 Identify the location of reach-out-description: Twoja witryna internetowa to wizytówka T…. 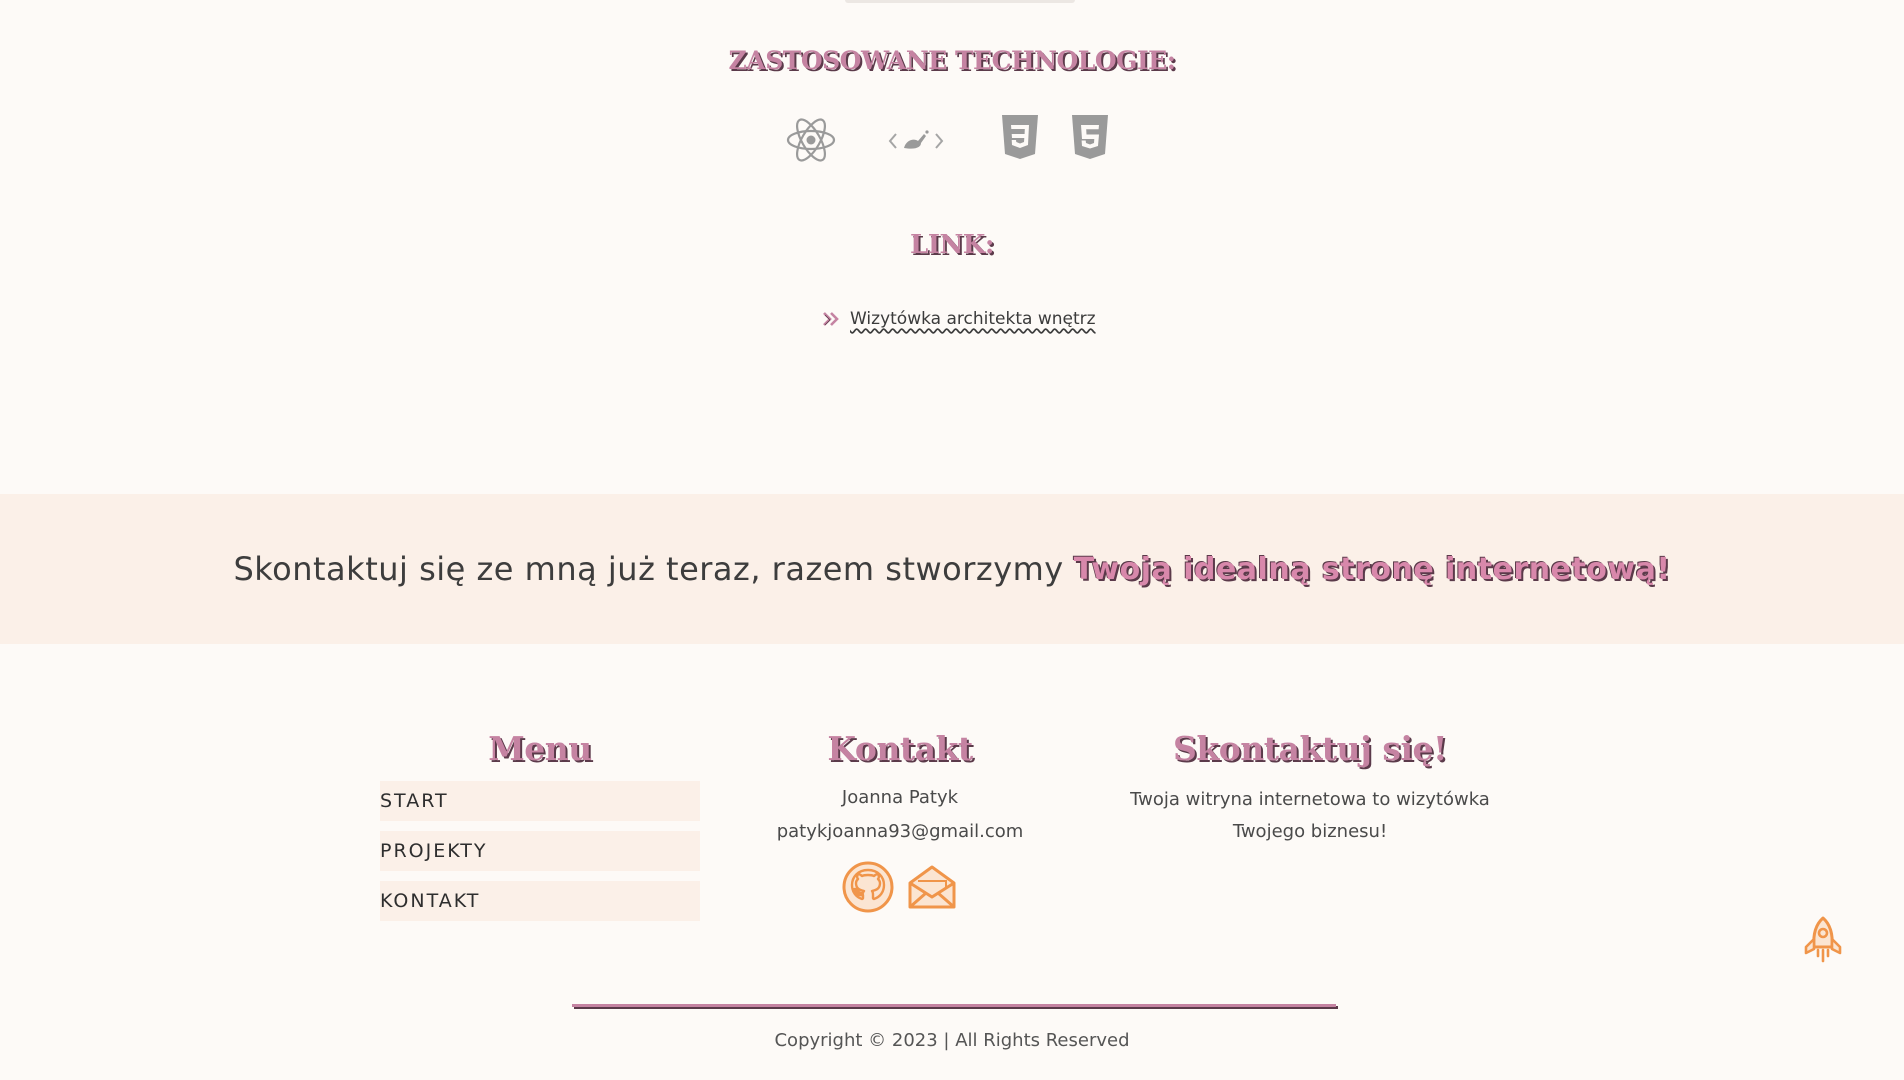
(1310, 816).